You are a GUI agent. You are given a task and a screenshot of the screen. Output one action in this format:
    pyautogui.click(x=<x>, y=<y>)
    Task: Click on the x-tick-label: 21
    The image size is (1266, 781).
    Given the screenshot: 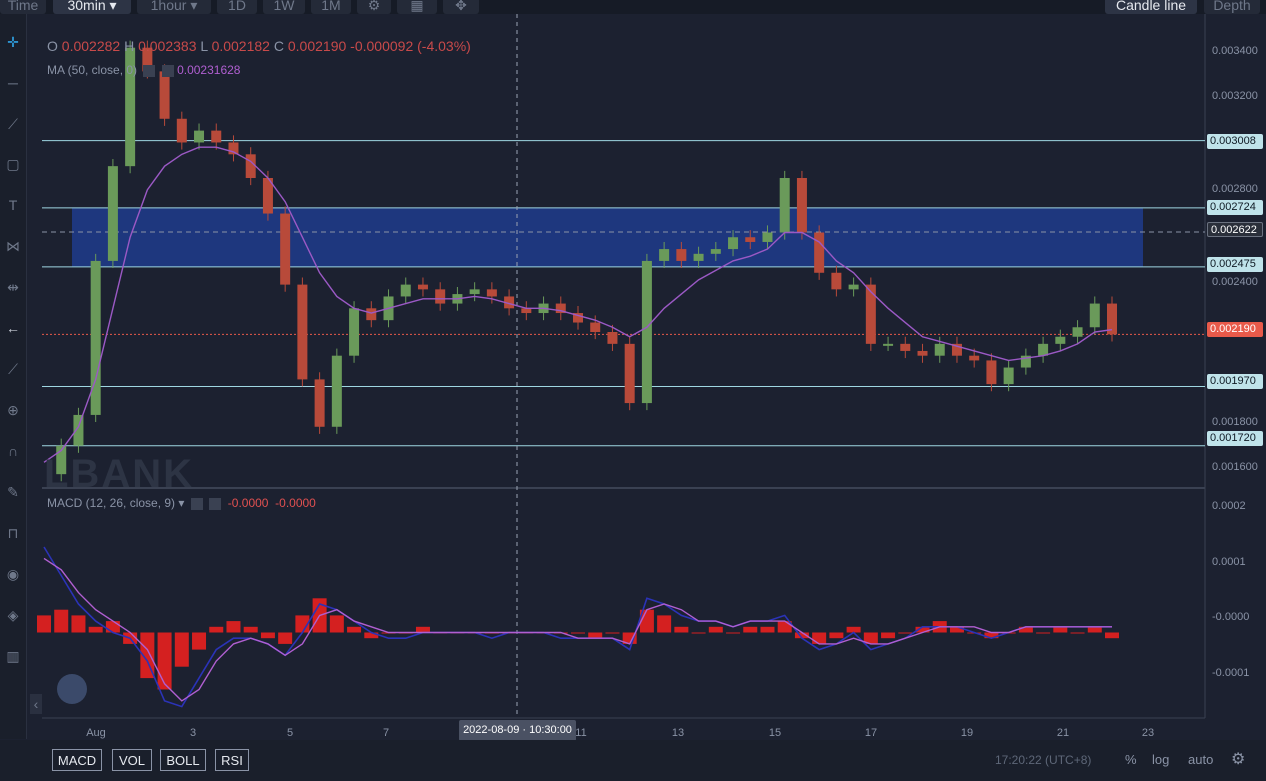 What is the action you would take?
    pyautogui.click(x=1063, y=733)
    